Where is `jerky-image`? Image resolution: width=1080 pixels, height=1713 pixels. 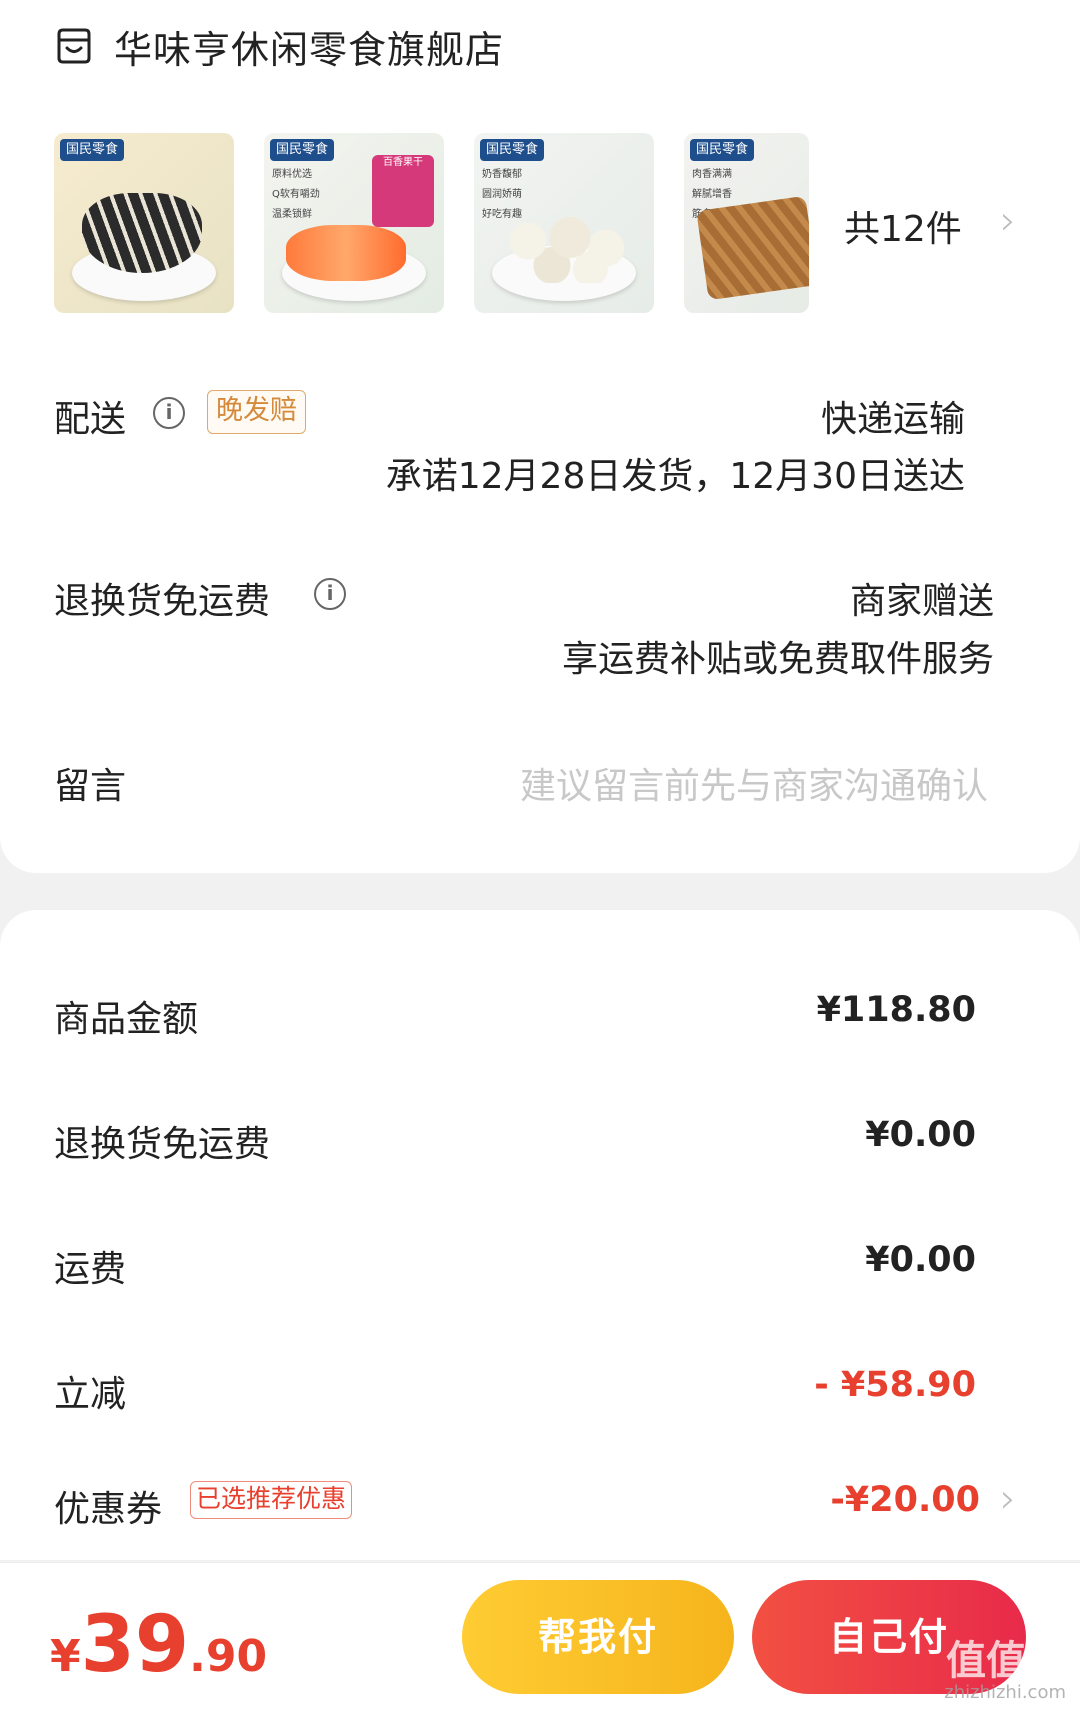 jerky-image is located at coordinates (752, 248).